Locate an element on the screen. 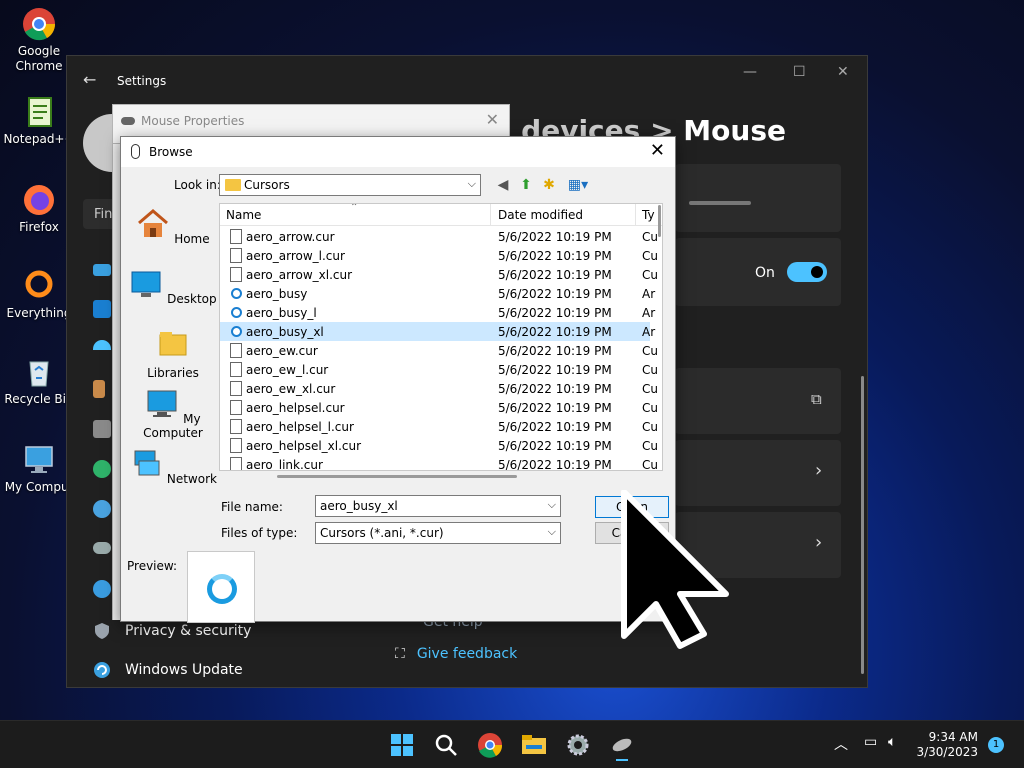 The height and width of the screenshot is (768, 1024). search-icon is located at coordinates (446, 745).